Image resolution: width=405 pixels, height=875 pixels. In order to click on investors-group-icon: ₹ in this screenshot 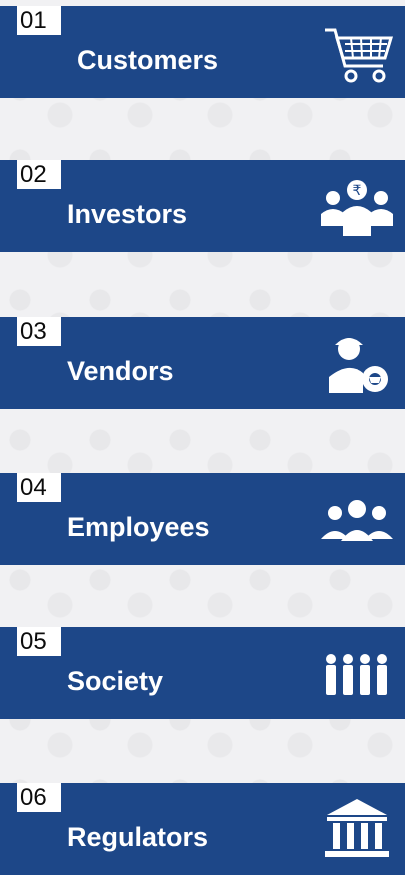, I will do `click(357, 207)`.